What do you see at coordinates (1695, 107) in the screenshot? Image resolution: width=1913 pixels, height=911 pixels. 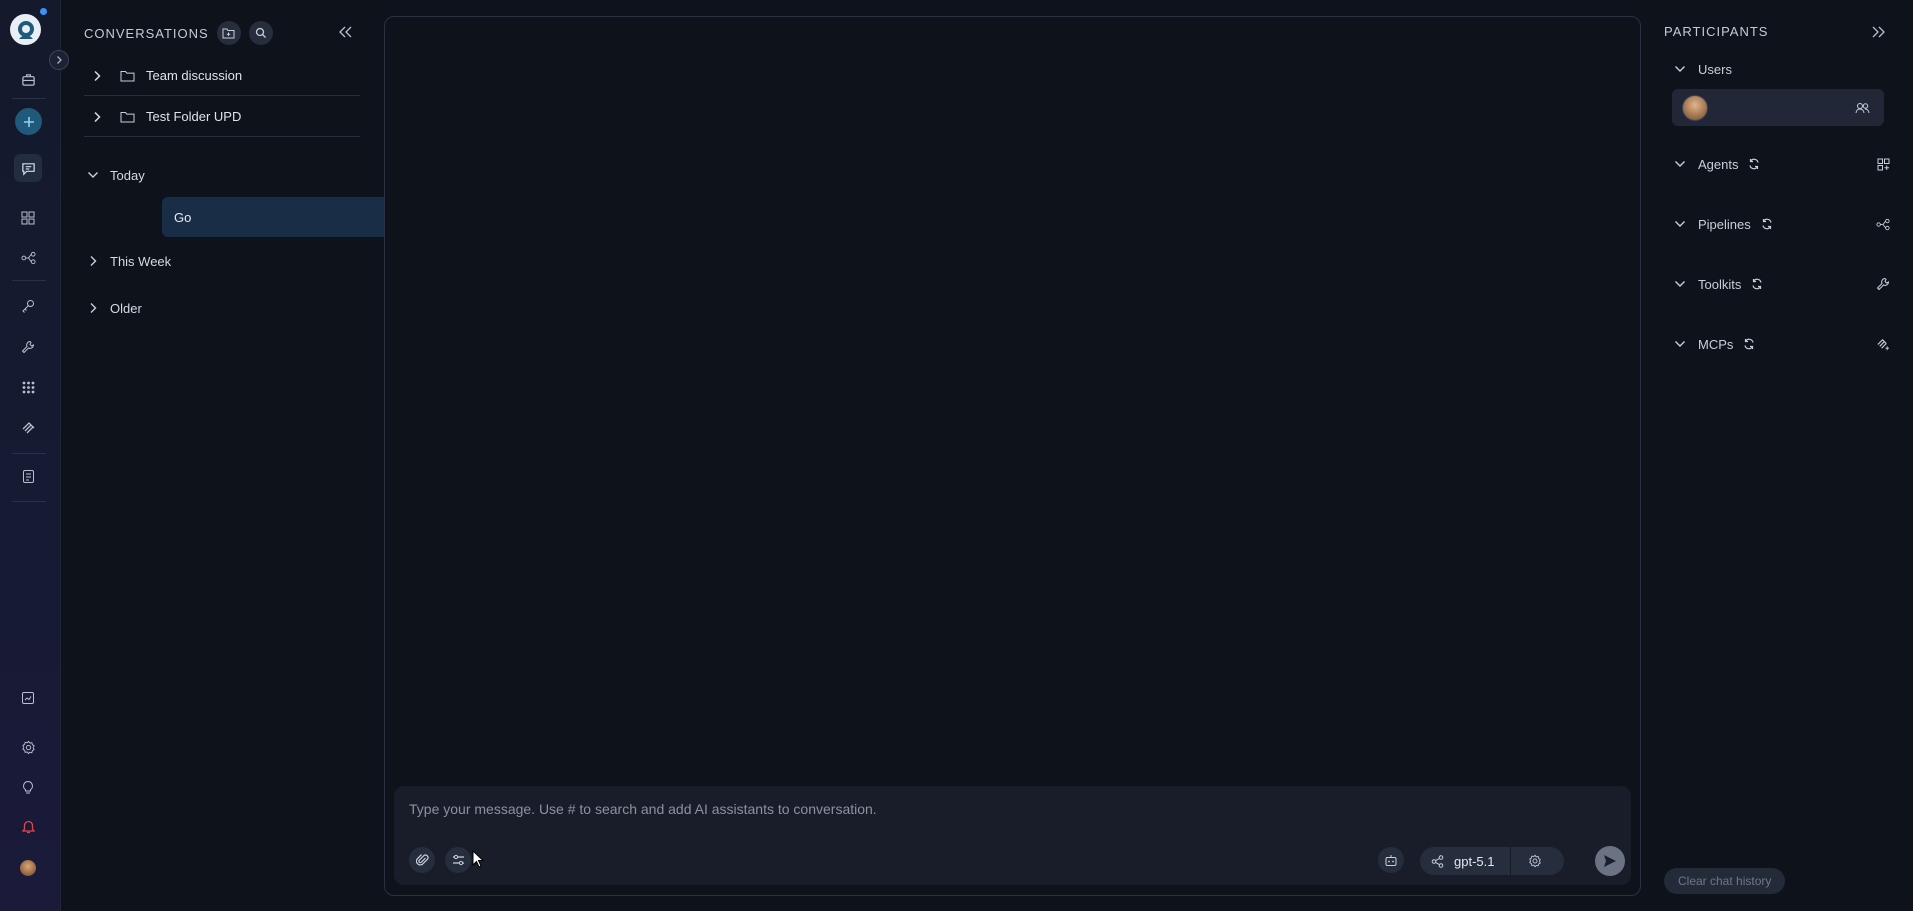 I see `avatar` at bounding box center [1695, 107].